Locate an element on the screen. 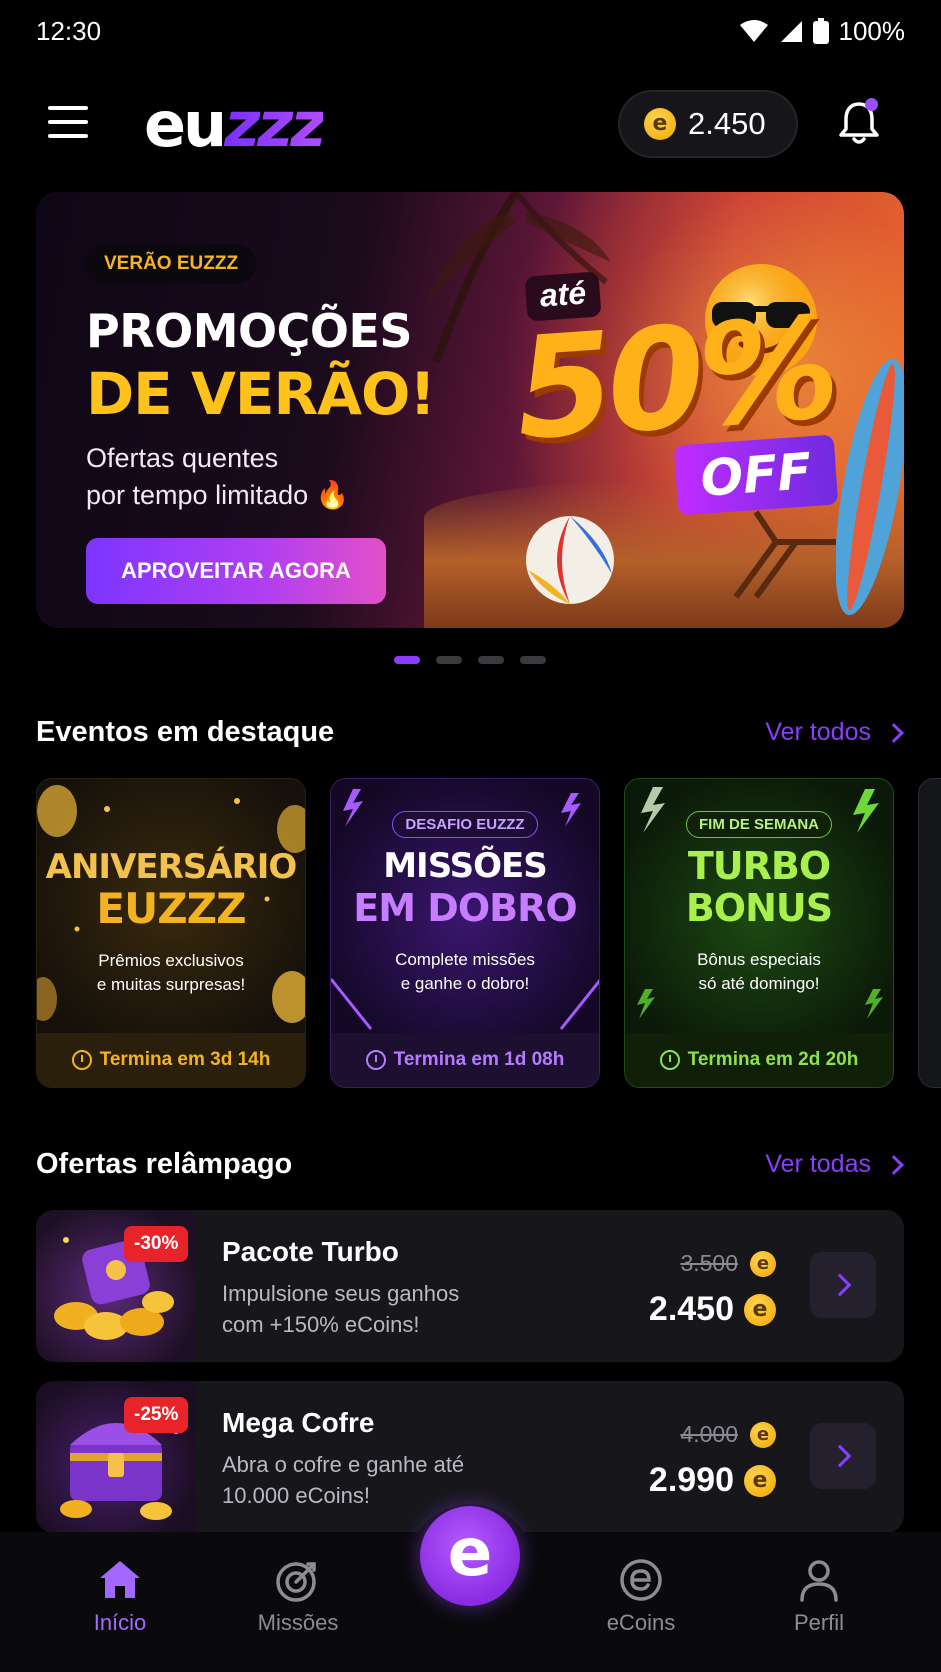  offers-see-all-link: Ver todas is located at coordinates (834, 1164).